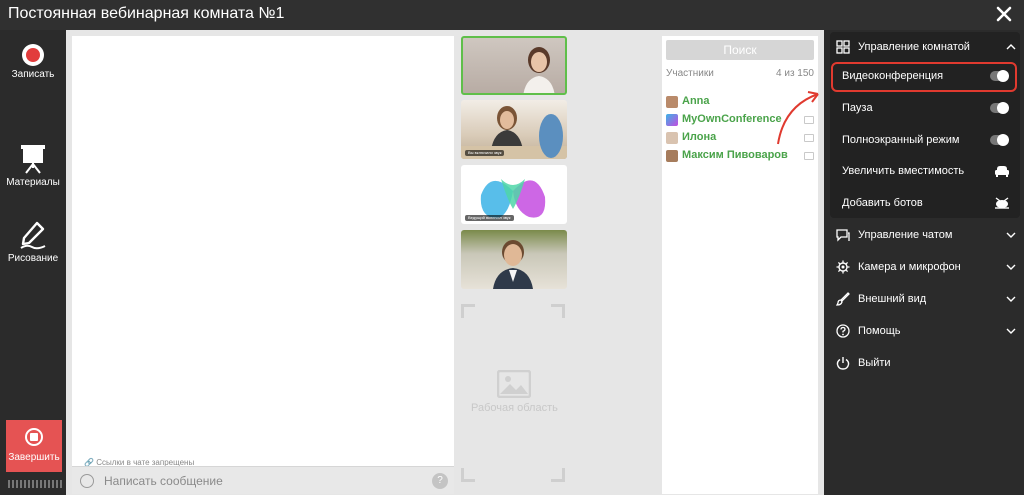 This screenshot has height=495, width=1024. Describe the element at coordinates (999, 108) in the screenshot. I see `pause-toggle` at that location.